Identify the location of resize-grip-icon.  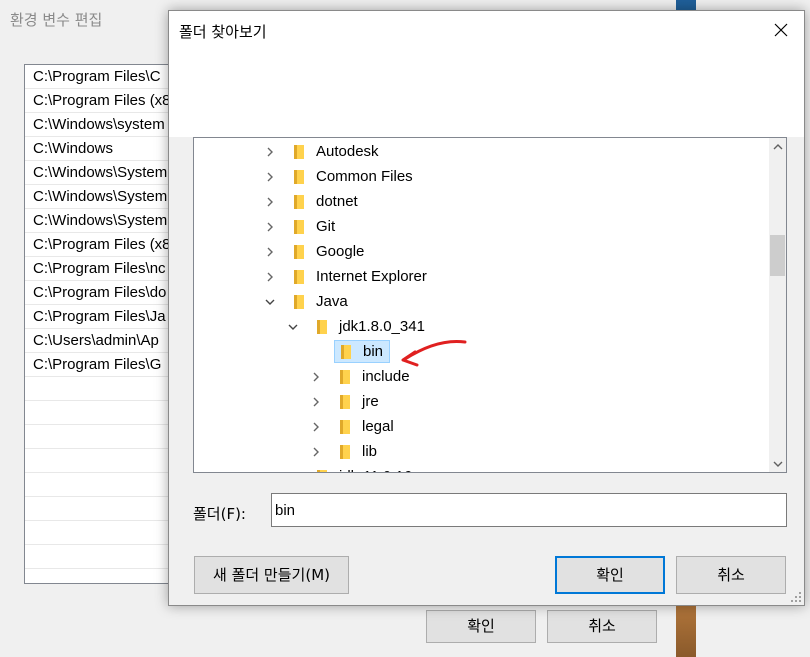
(796, 597).